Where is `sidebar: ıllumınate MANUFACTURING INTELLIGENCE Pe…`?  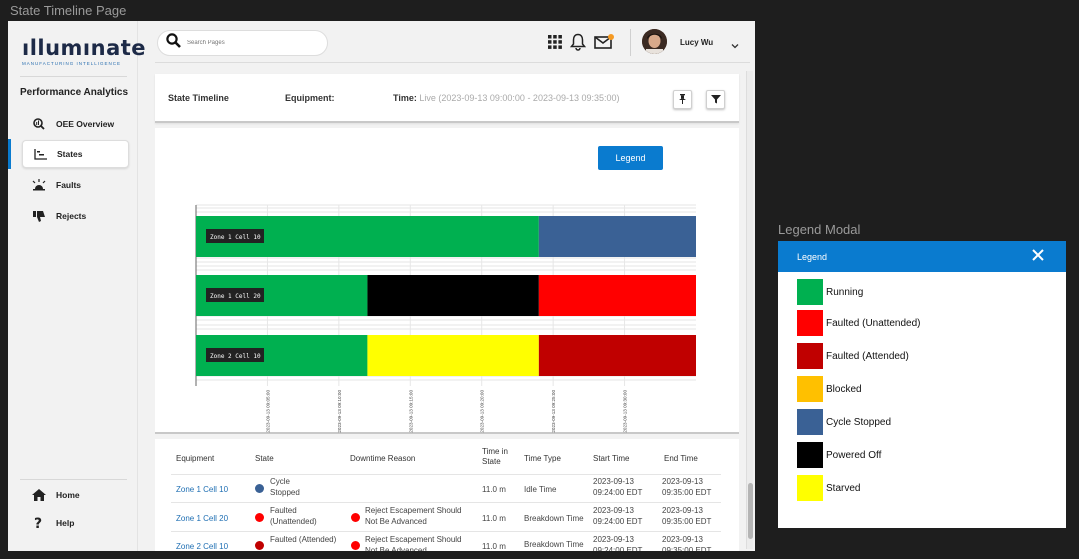
sidebar: ıllumınate MANUFACTURING INTELLIGENCE Pe… is located at coordinates (77, 286).